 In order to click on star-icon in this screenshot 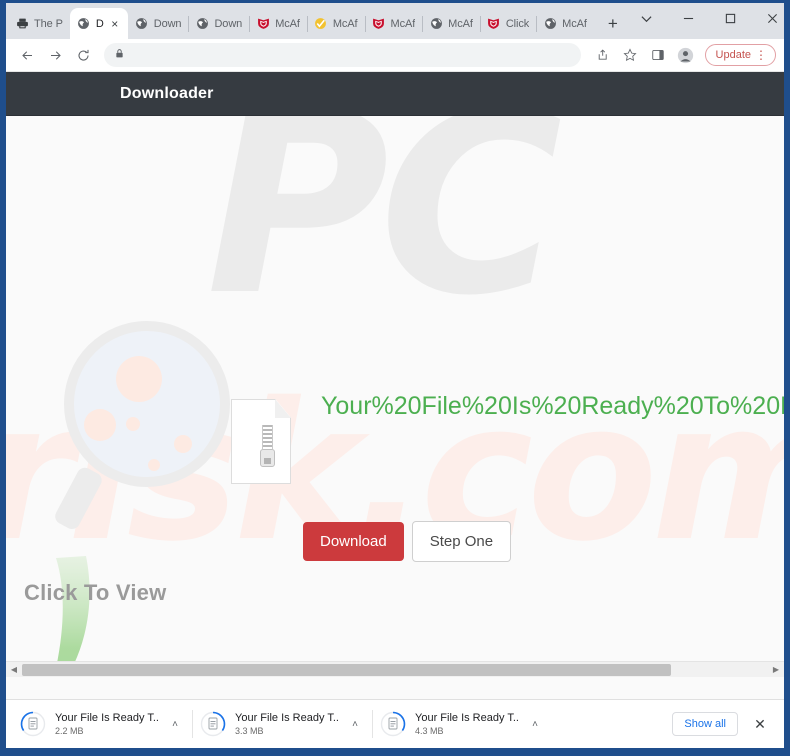, I will do `click(630, 55)`.